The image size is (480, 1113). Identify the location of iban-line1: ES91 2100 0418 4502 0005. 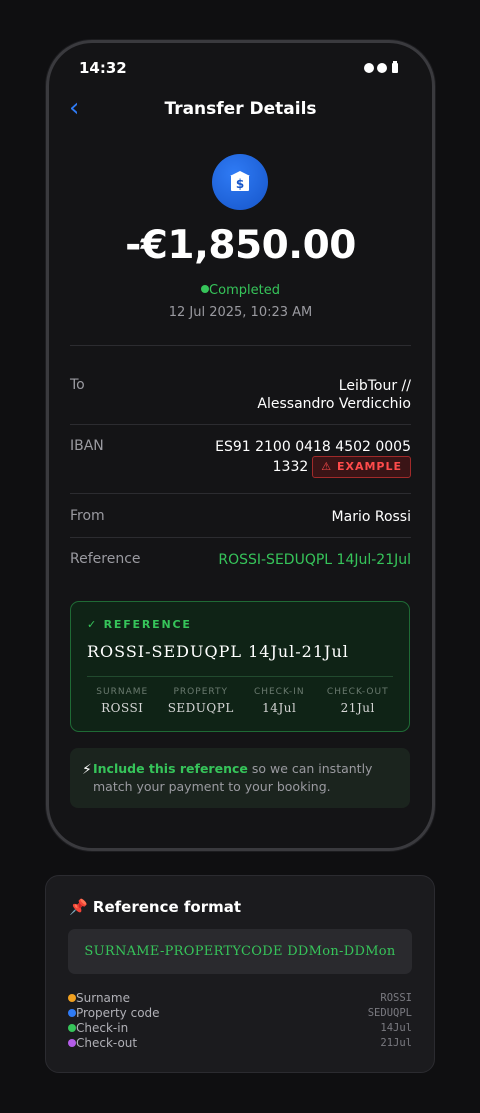
(313, 447).